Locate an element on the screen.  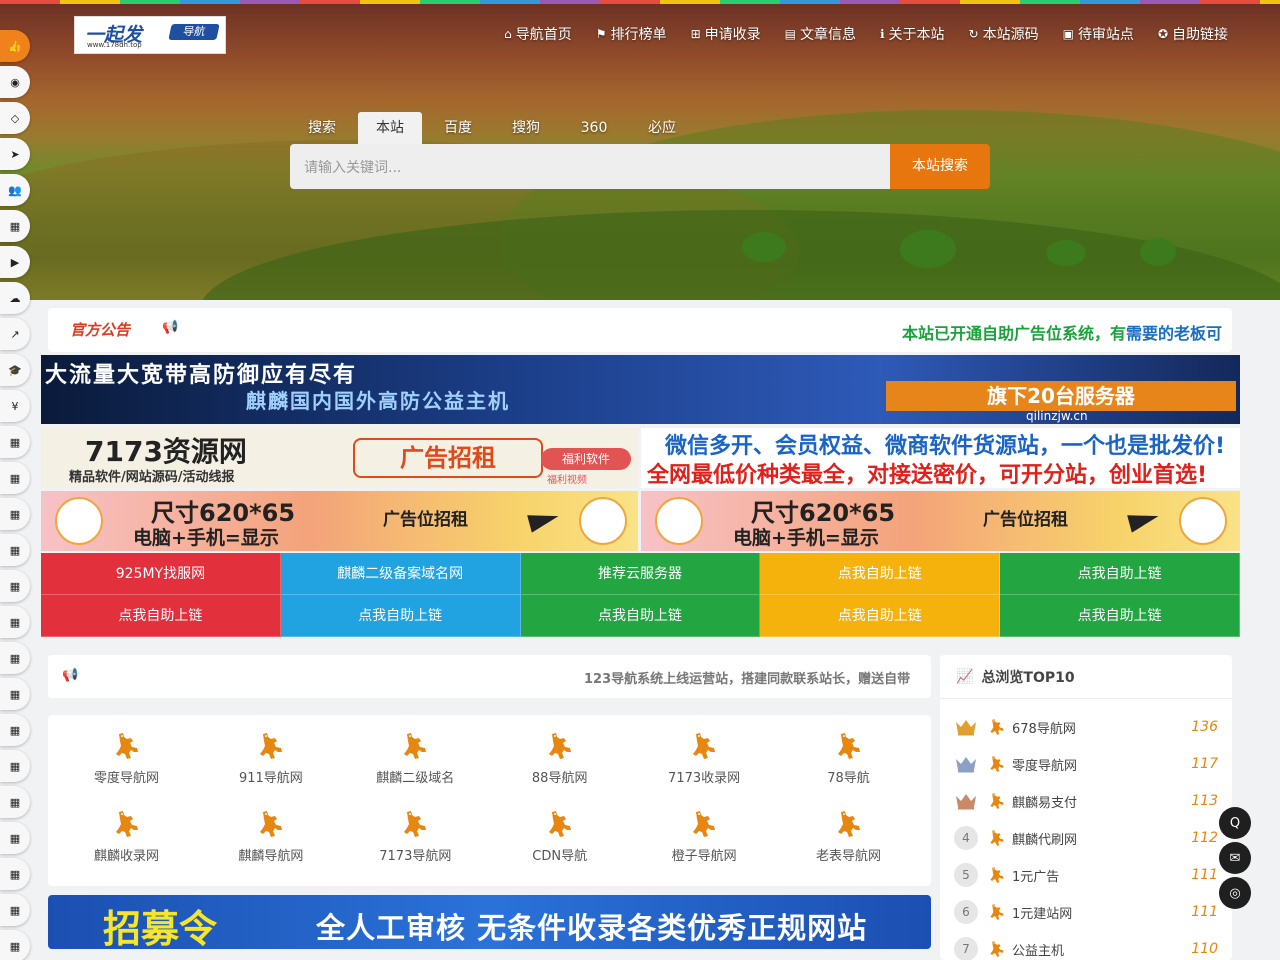
top10-row: 4 麒麟代刷网 112 is located at coordinates (1089, 838).